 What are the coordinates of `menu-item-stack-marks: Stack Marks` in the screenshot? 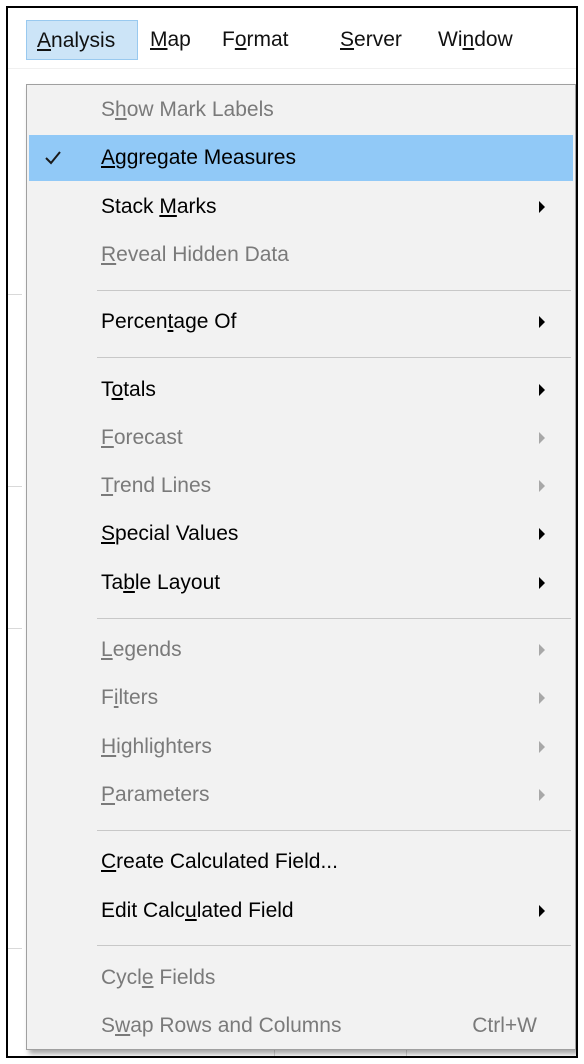 It's located at (301, 207).